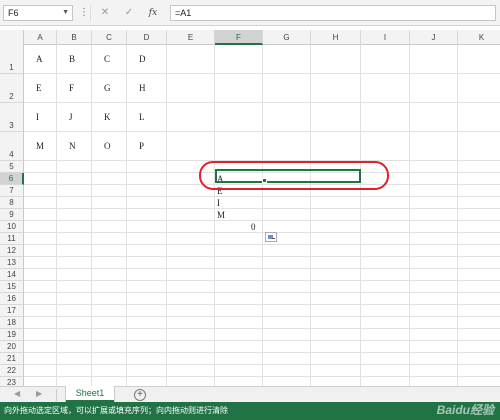 Image resolution: width=500 pixels, height=420 pixels. I want to click on cell-b3: J, so click(71, 117).